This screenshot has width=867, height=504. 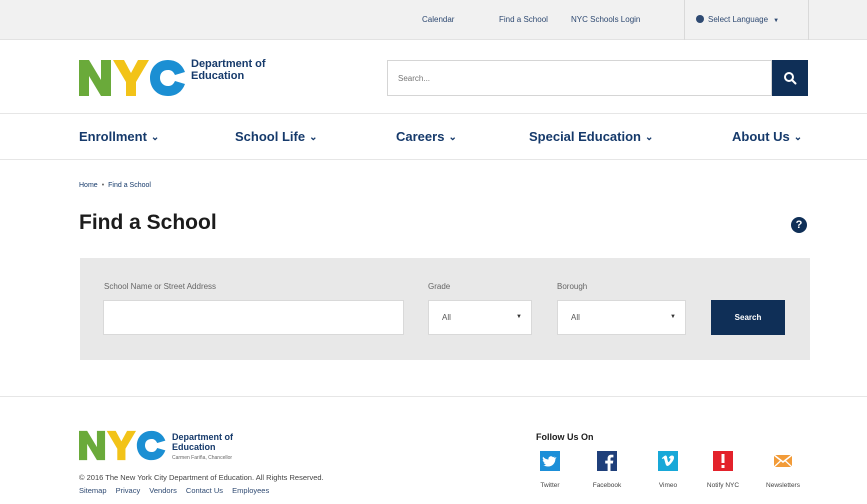 What do you see at coordinates (575, 317) in the screenshot?
I see `borough-select-value: All` at bounding box center [575, 317].